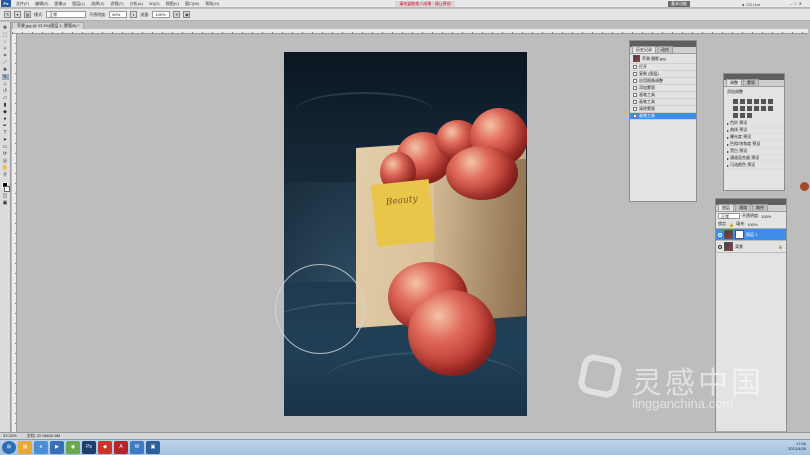  I want to click on explorer-icon: ▤, so click(25, 447).